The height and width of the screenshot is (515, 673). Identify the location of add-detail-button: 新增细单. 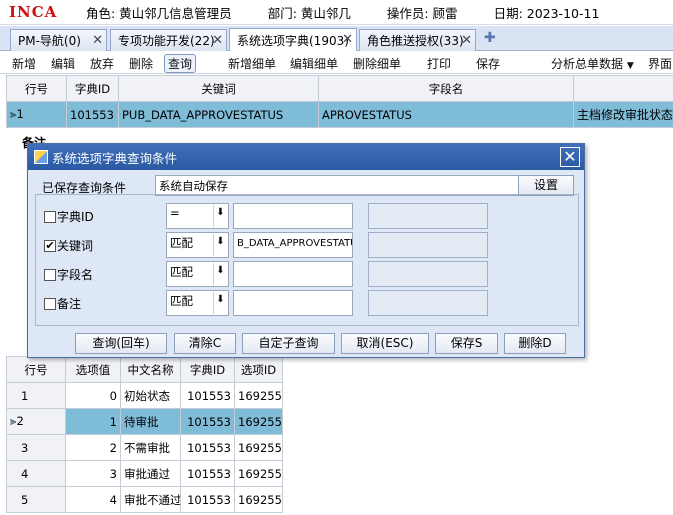
(252, 63).